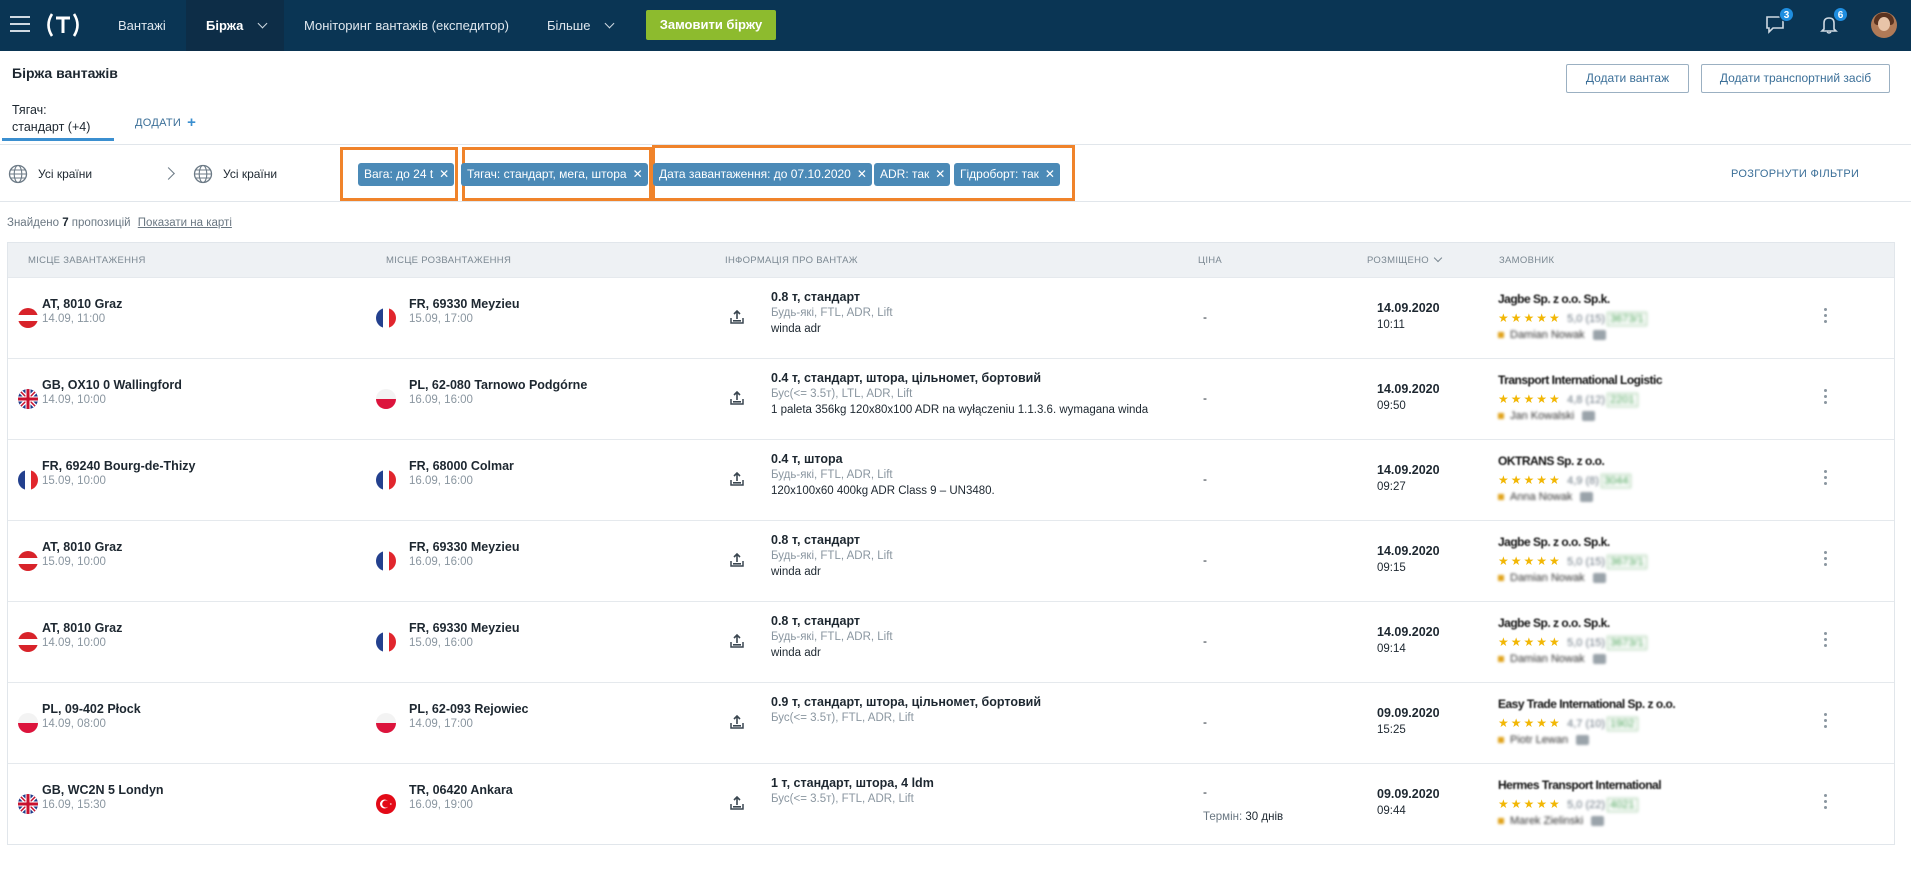 This screenshot has width=1911, height=871. I want to click on add-vehicle-button: Додати транспортний засіб, so click(1795, 78).